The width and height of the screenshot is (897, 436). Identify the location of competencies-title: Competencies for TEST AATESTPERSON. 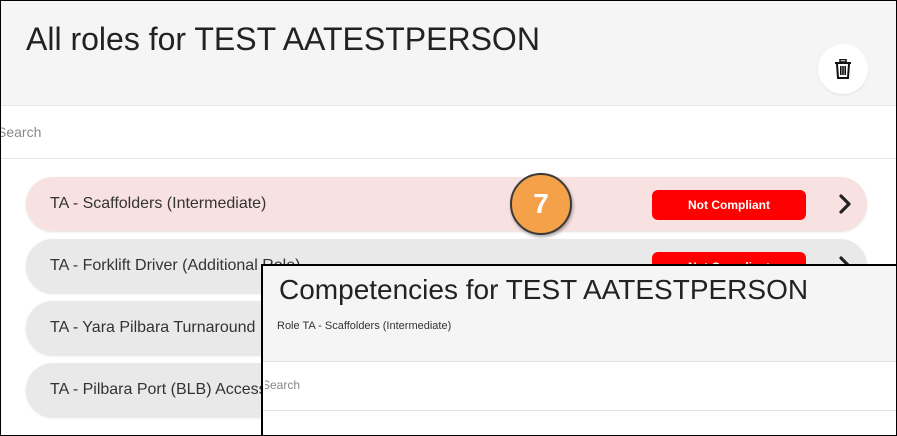
(544, 289).